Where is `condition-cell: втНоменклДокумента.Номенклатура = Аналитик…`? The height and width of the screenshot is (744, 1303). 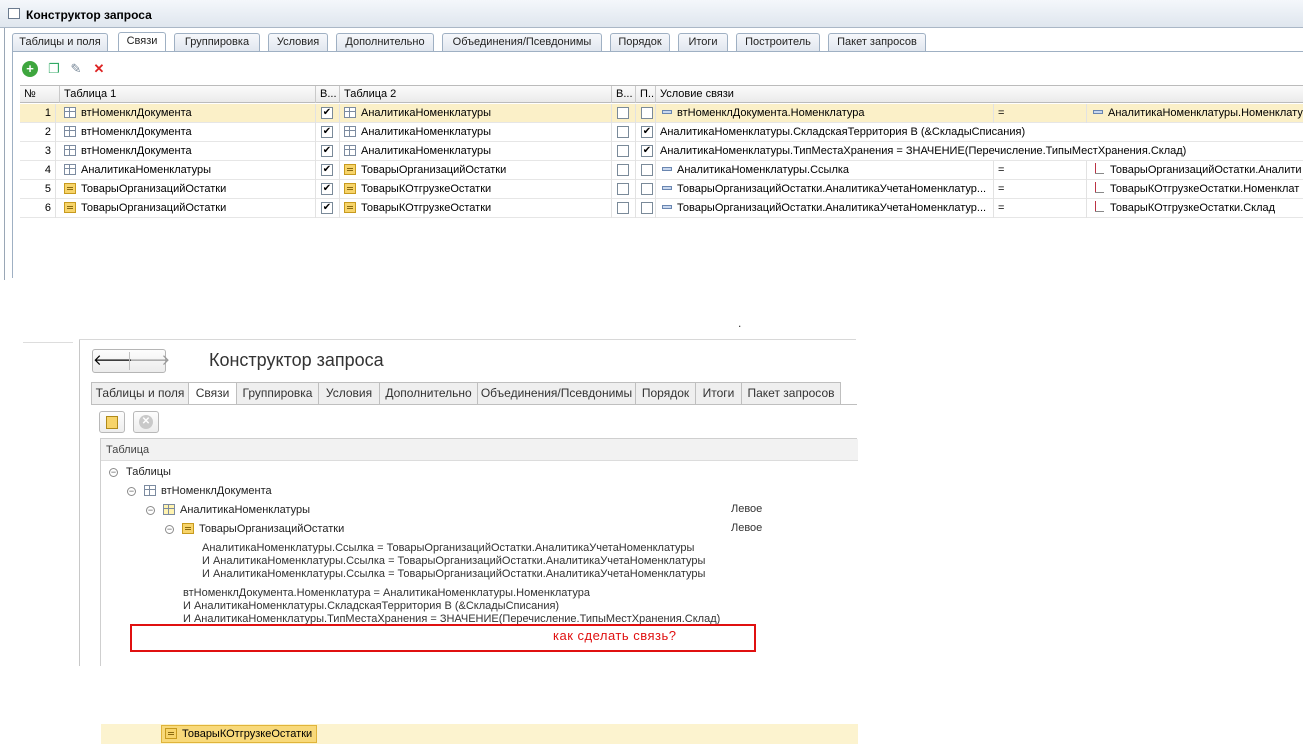 condition-cell: втНоменклДокумента.Номенклатура = Аналитик… is located at coordinates (979, 113).